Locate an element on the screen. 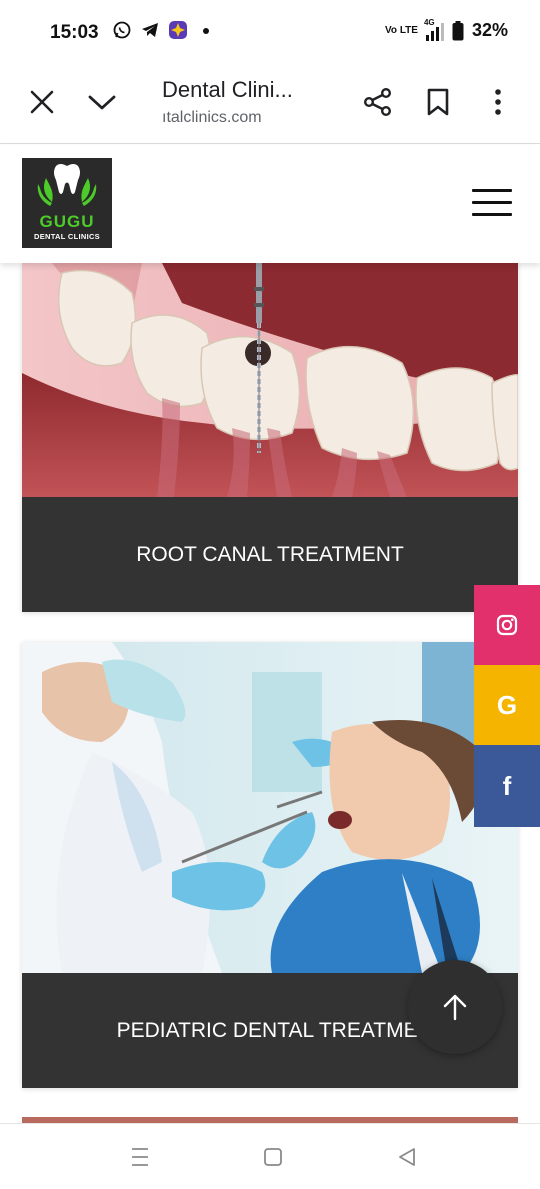 The image size is (540, 1189). more-vert-icon is located at coordinates (498, 102).